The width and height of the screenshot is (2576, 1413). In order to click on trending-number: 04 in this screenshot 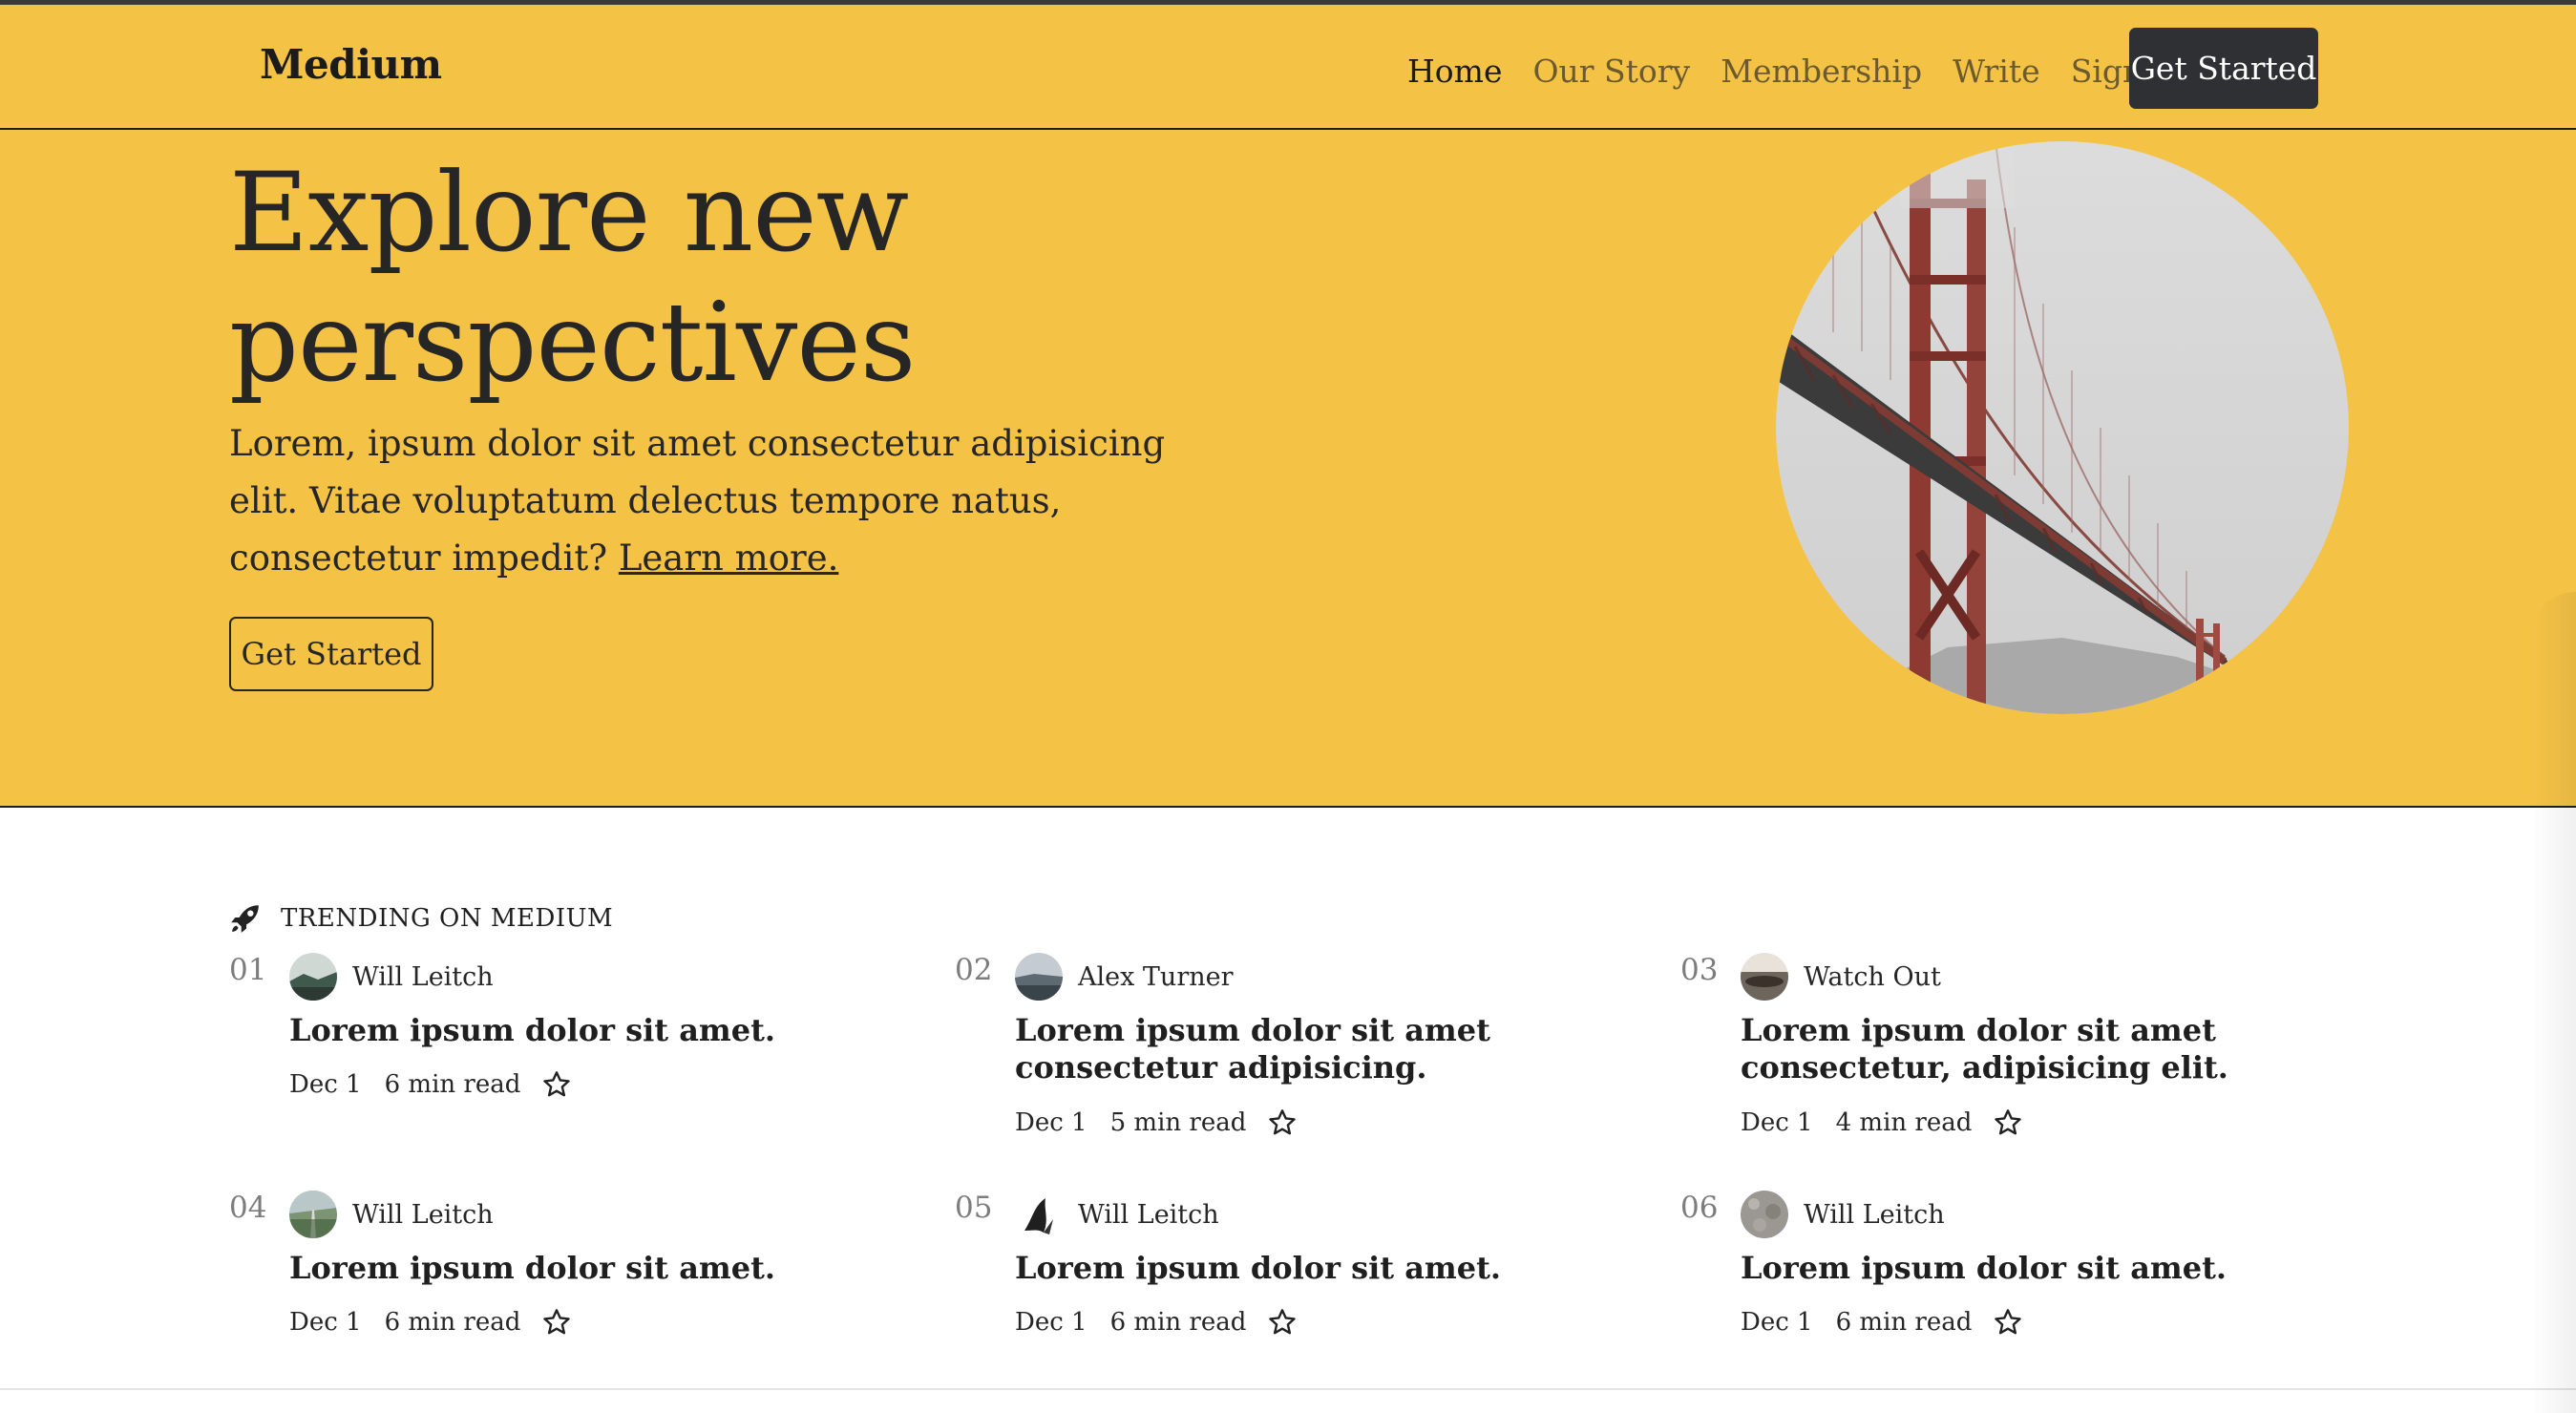, I will do `click(248, 1208)`.